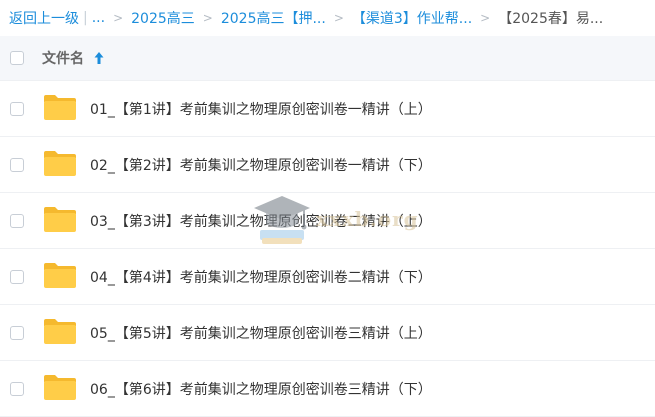  Describe the element at coordinates (99, 58) in the screenshot. I see `arrow-up-icon` at that location.